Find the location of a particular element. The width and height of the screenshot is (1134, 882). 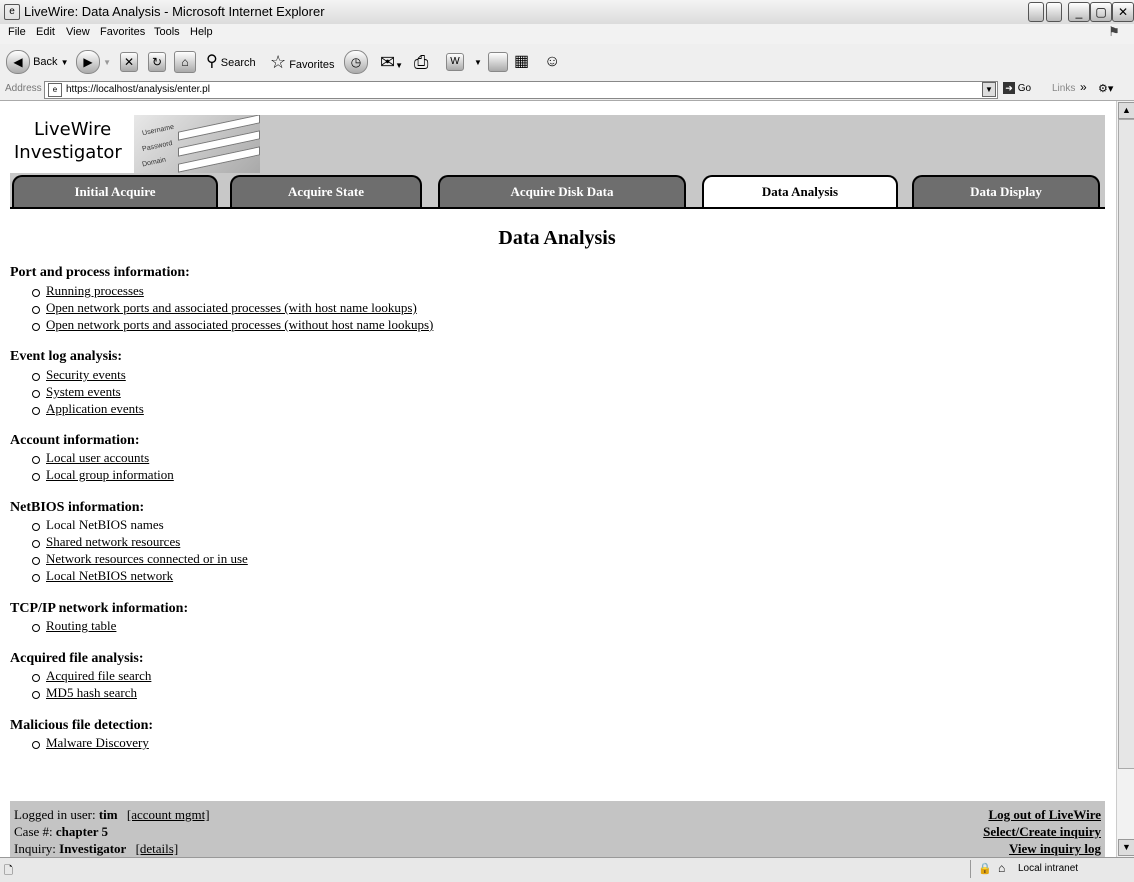

minimize-button: _ is located at coordinates (1079, 12).